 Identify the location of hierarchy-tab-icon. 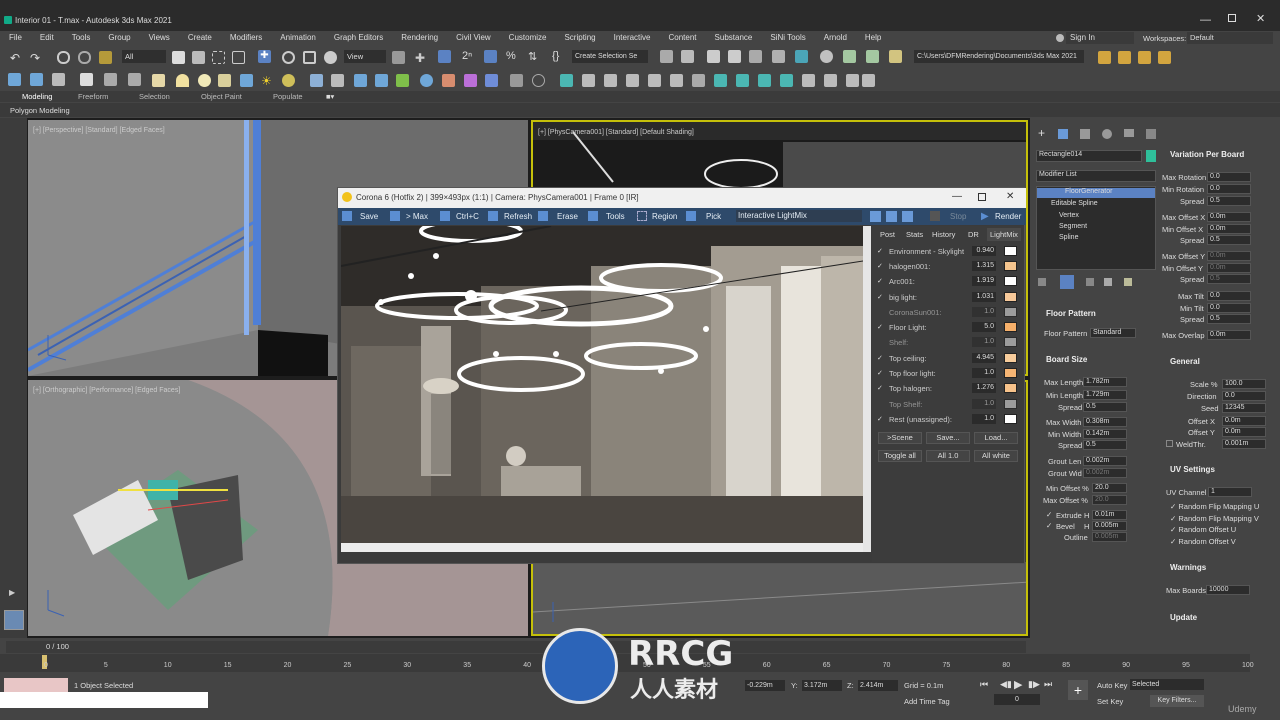
(1085, 134).